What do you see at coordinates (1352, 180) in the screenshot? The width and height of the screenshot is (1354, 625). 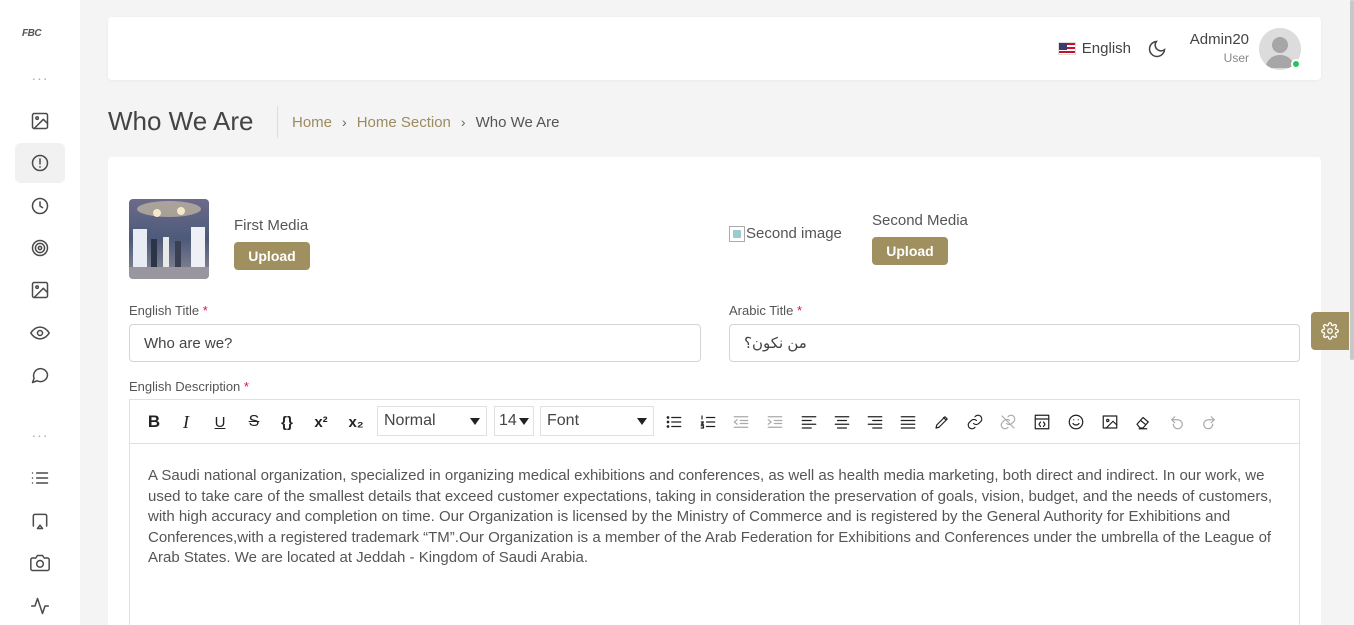 I see `page-scrollbar` at bounding box center [1352, 180].